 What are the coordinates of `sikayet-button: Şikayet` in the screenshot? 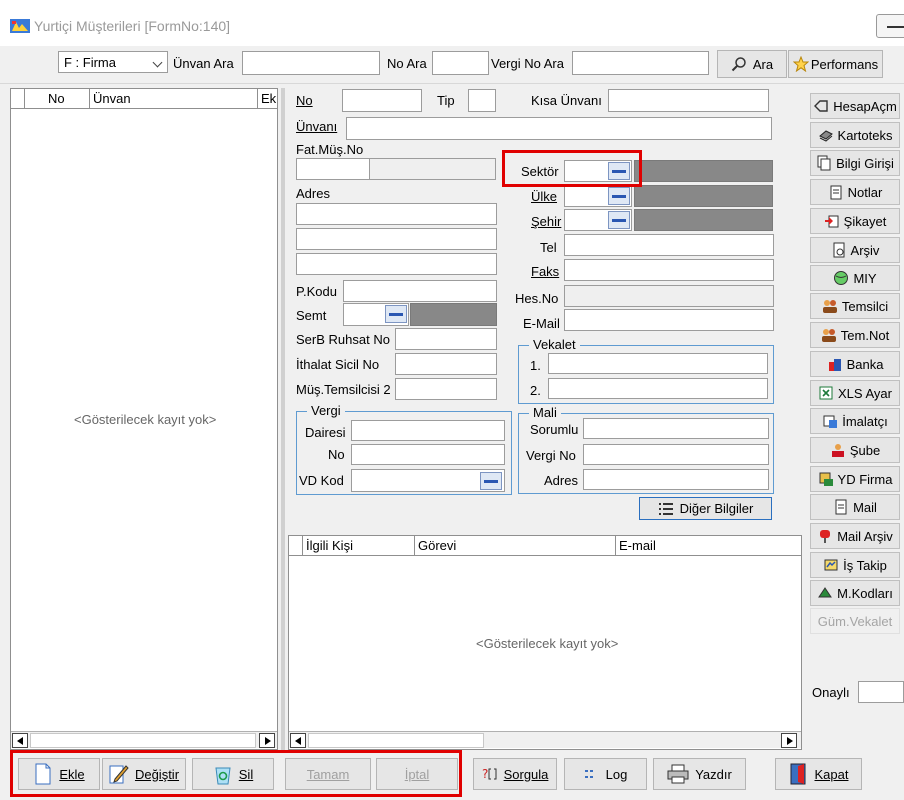 It's located at (855, 221).